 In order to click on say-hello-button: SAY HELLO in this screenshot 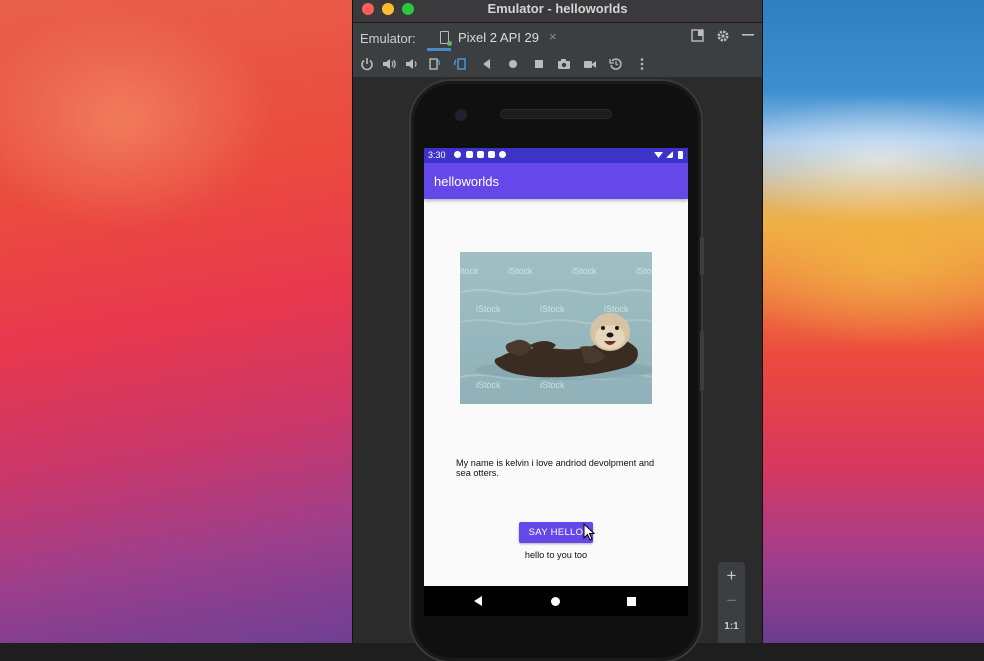, I will do `click(556, 532)`.